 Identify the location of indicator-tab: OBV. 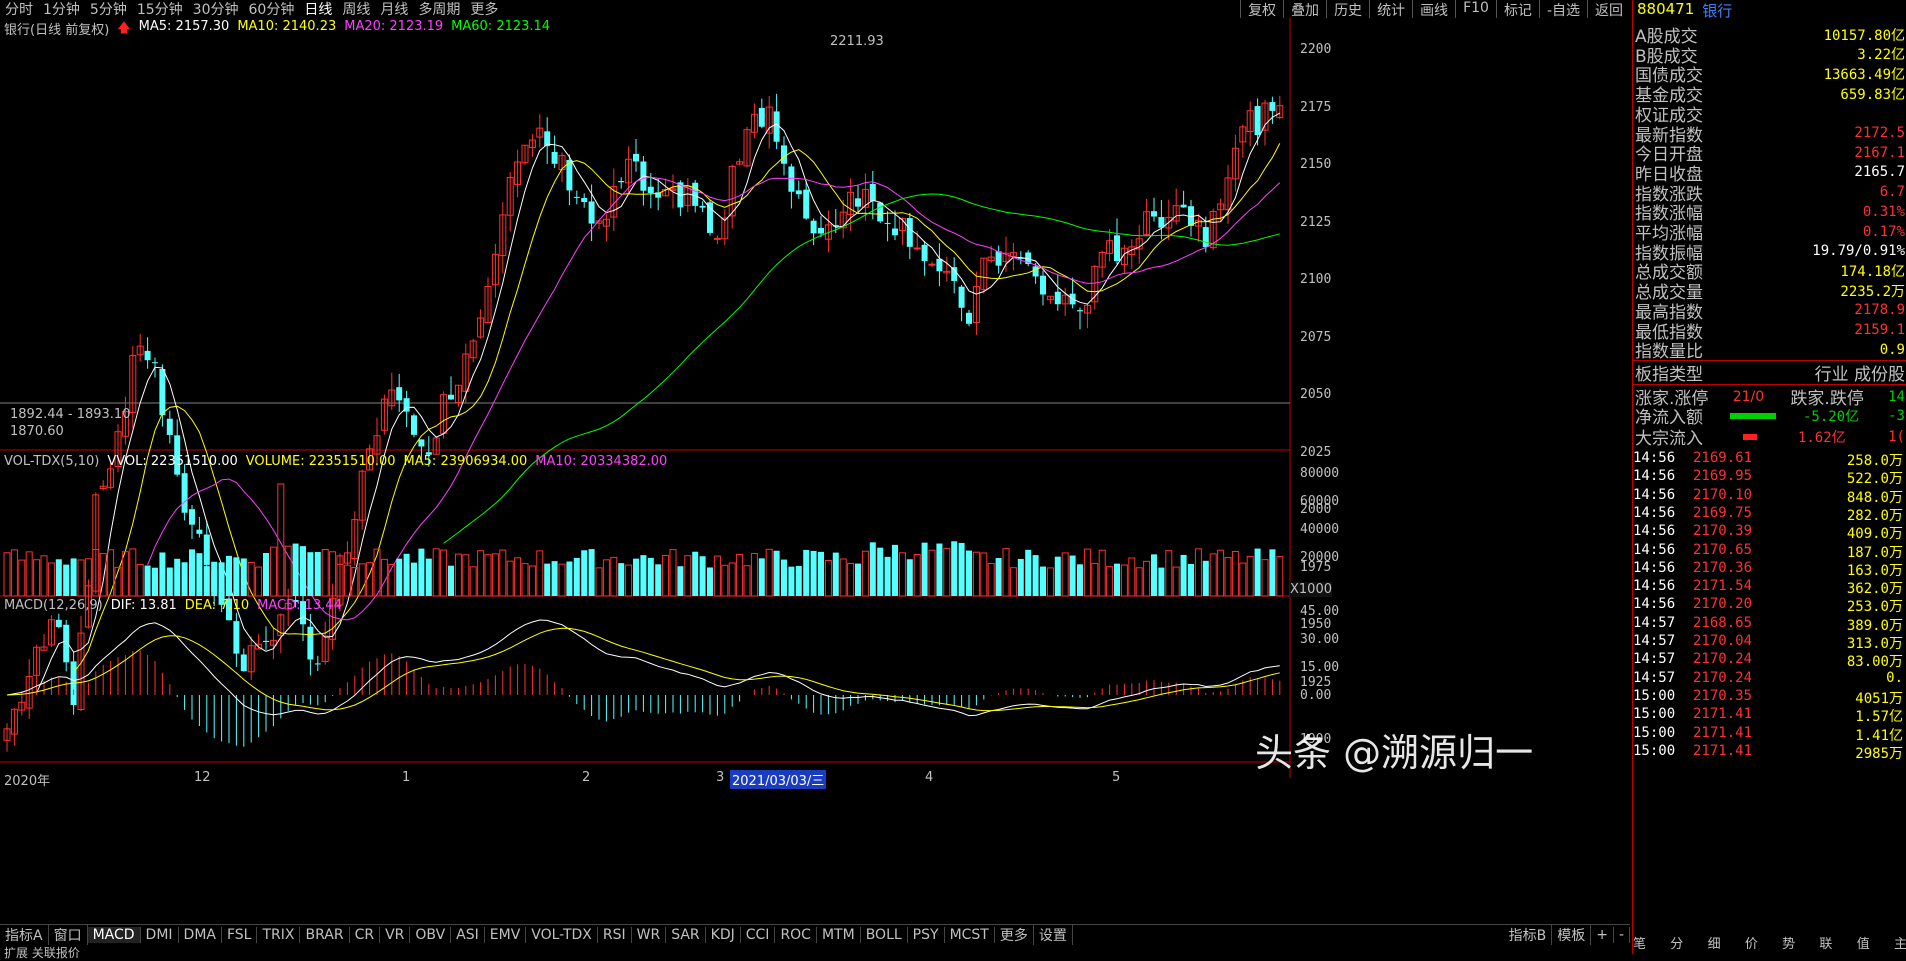
(431, 935).